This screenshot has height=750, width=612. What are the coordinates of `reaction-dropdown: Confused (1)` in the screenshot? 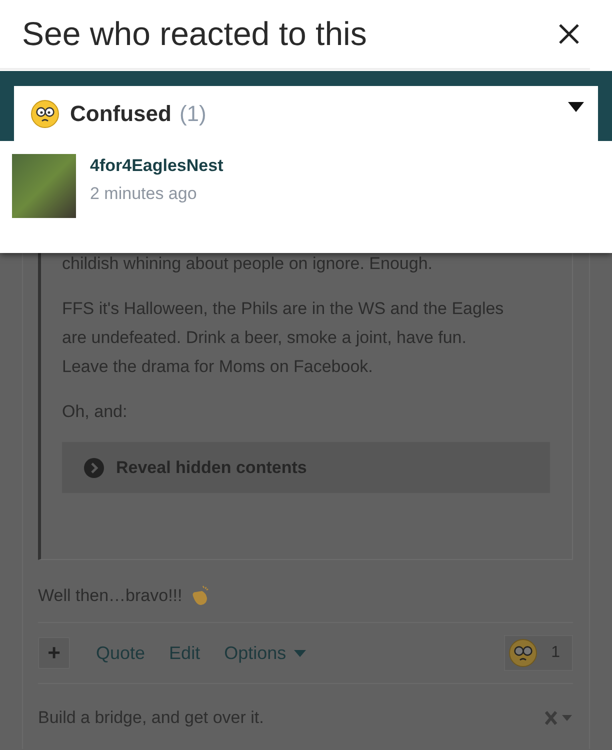 It's located at (306, 113).